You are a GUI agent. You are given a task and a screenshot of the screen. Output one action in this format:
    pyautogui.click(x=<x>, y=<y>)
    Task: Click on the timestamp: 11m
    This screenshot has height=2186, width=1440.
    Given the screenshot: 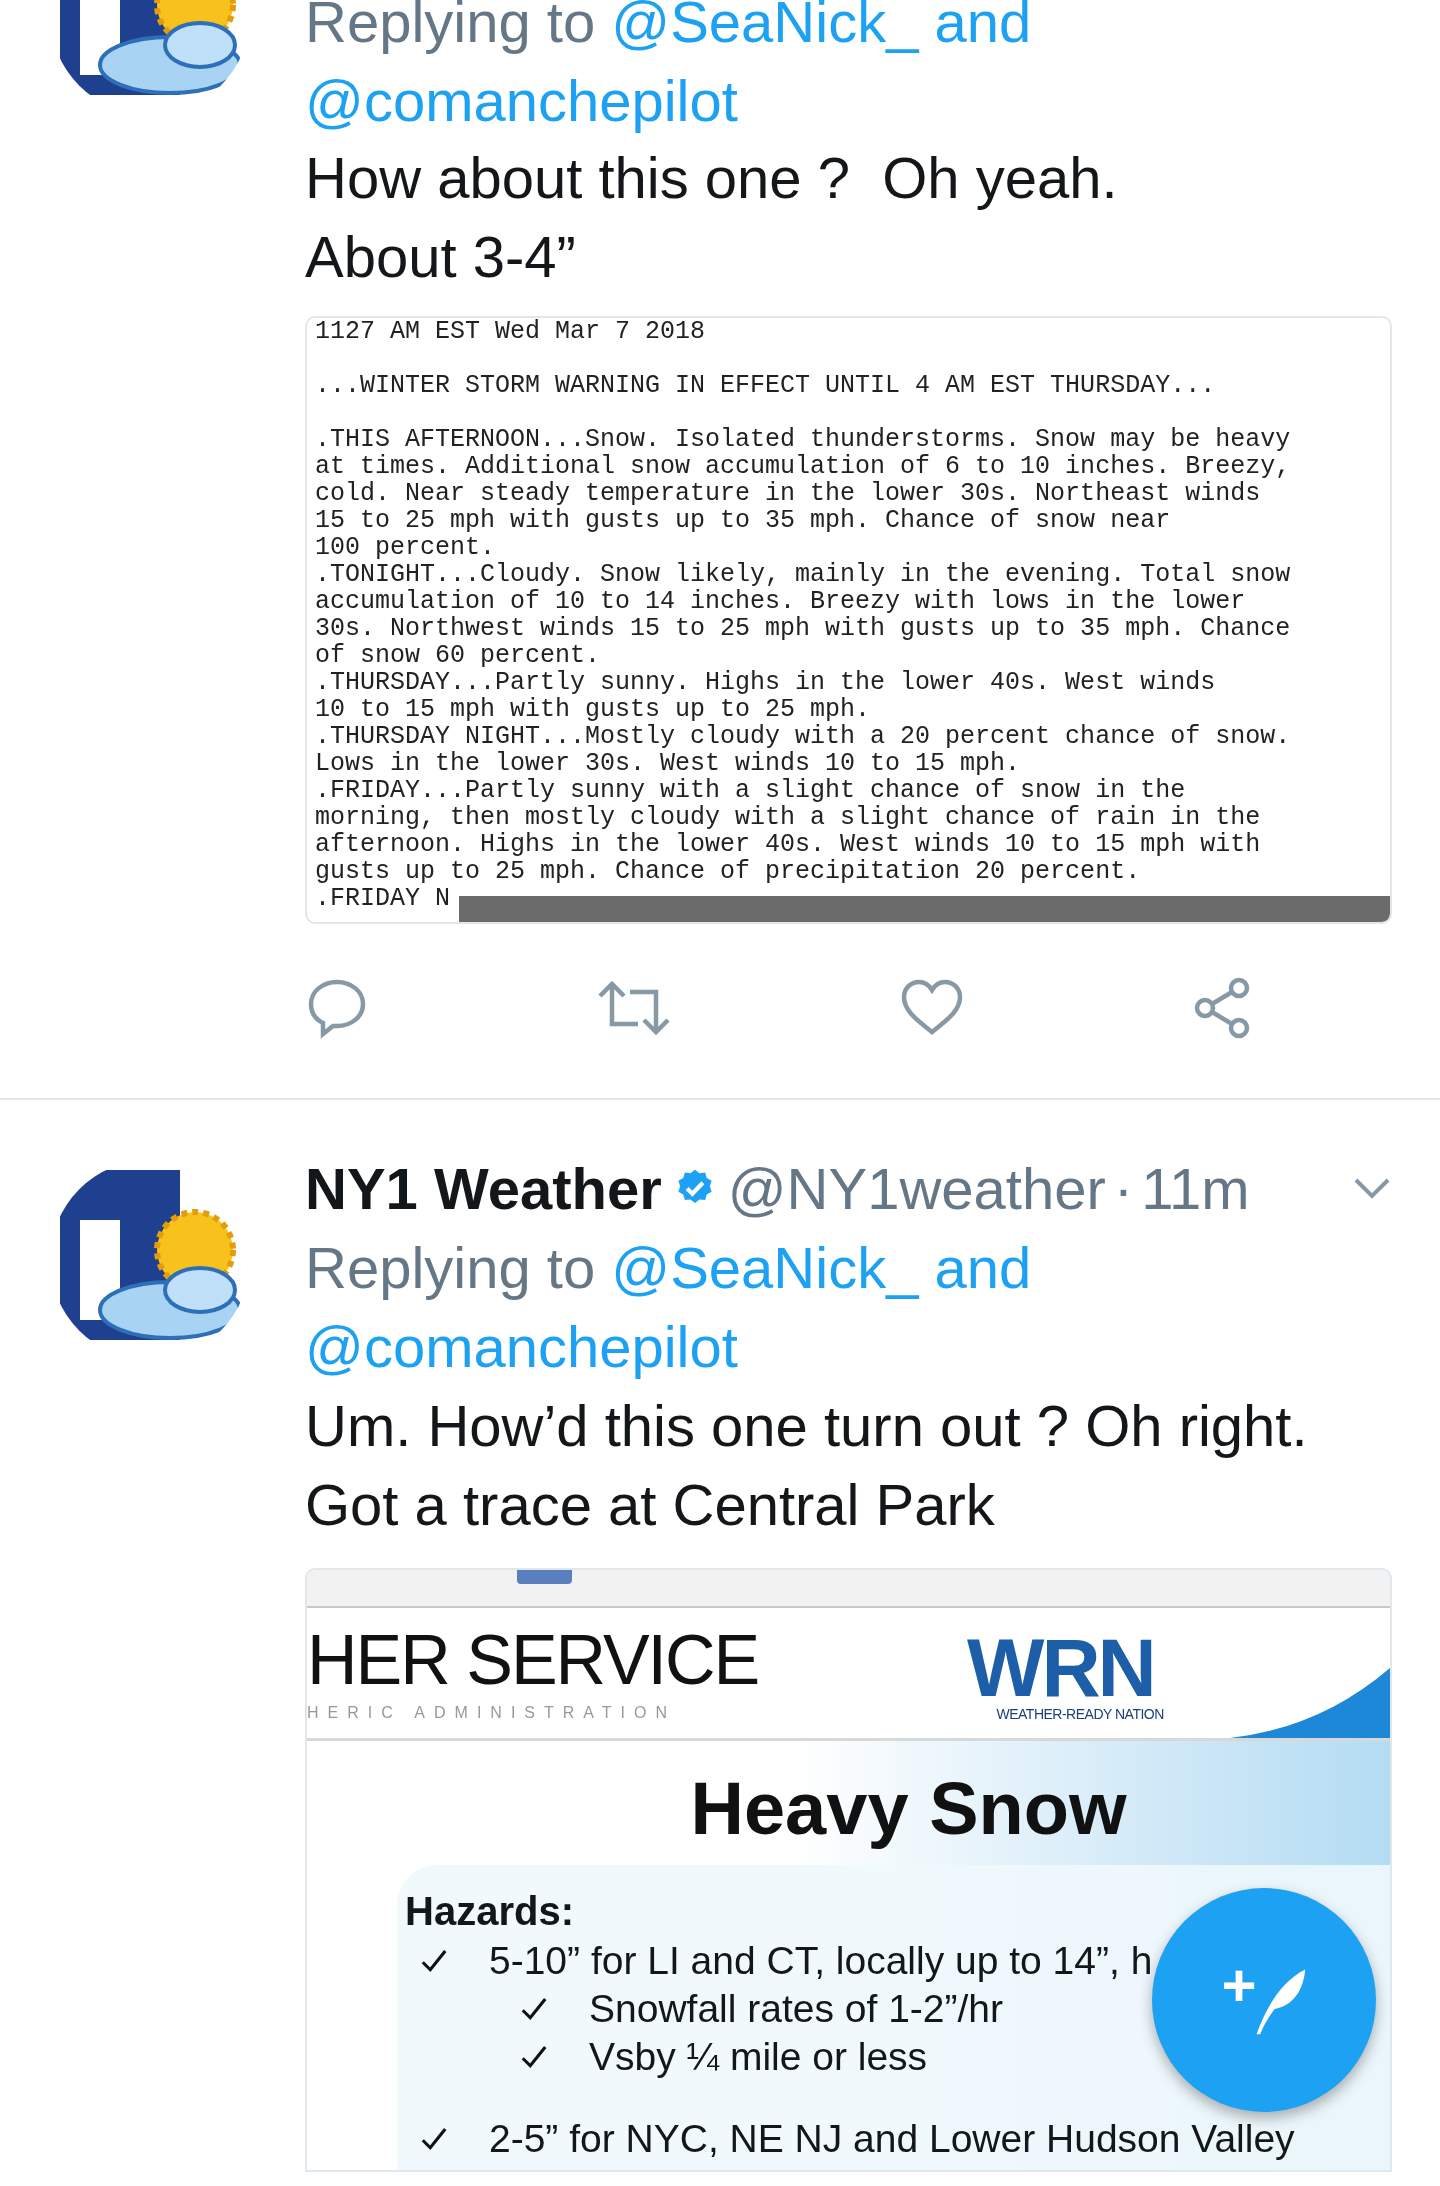 What is the action you would take?
    pyautogui.click(x=1195, y=1188)
    